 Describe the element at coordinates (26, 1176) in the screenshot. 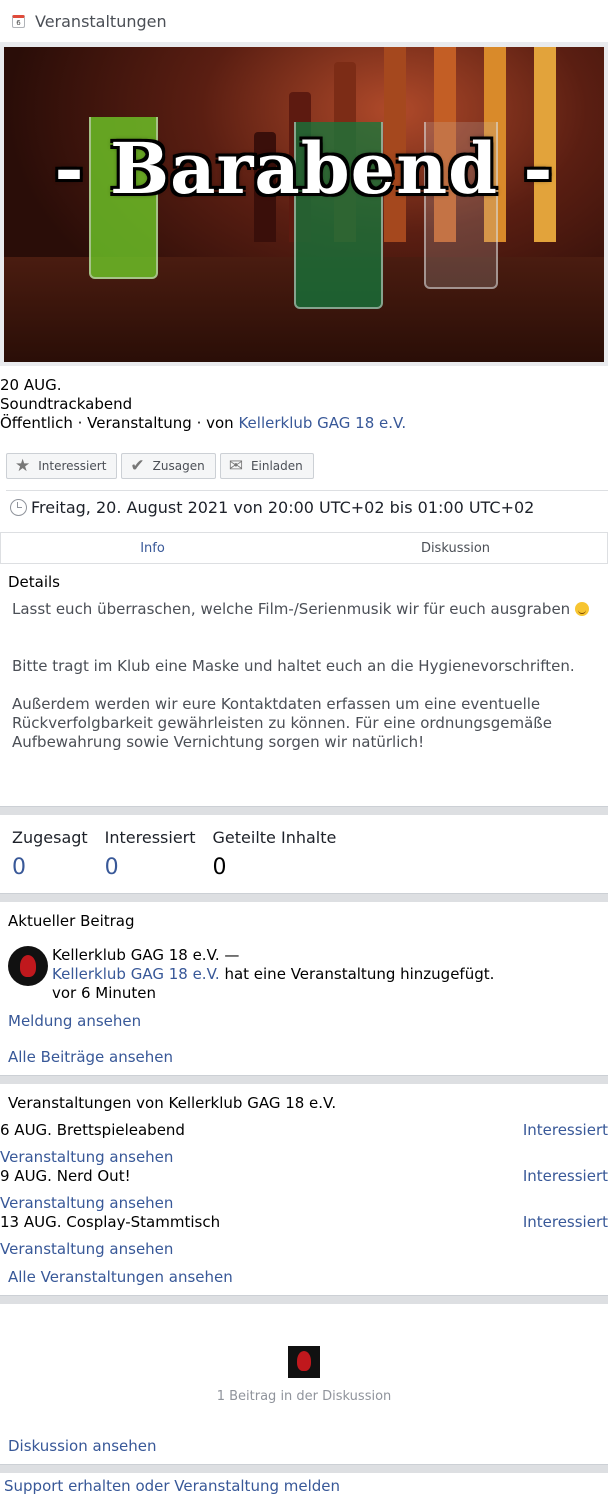

I see `list-item-date: 9 AUG.` at that location.